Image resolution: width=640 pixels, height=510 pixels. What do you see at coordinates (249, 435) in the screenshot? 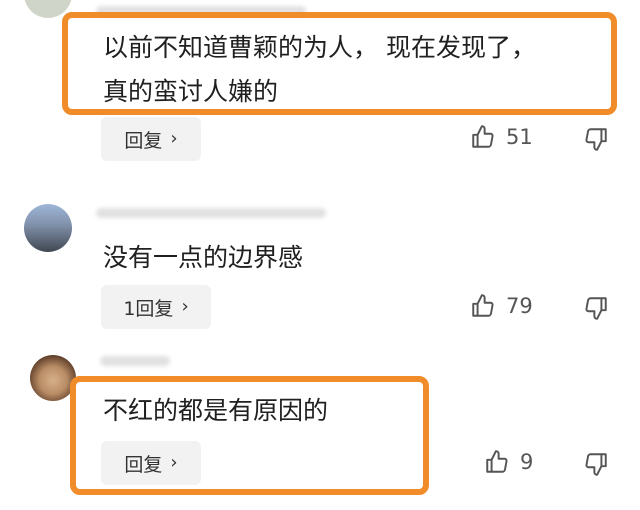
I see `highlight-box` at bounding box center [249, 435].